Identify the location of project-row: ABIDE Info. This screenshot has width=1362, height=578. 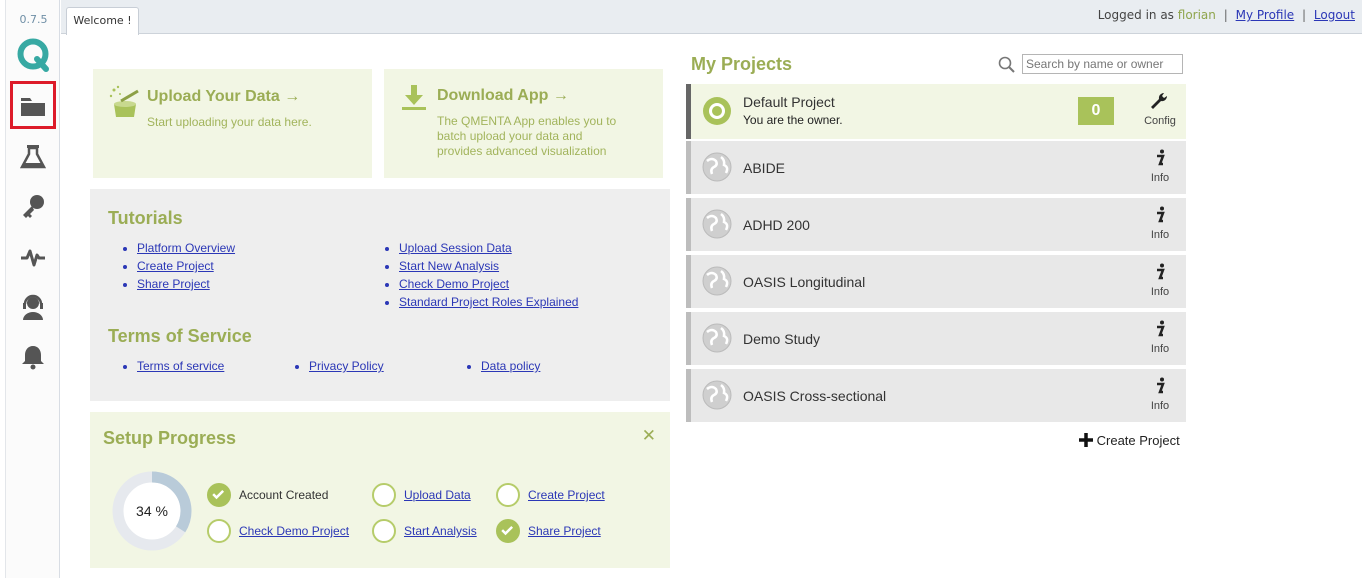
(936, 167).